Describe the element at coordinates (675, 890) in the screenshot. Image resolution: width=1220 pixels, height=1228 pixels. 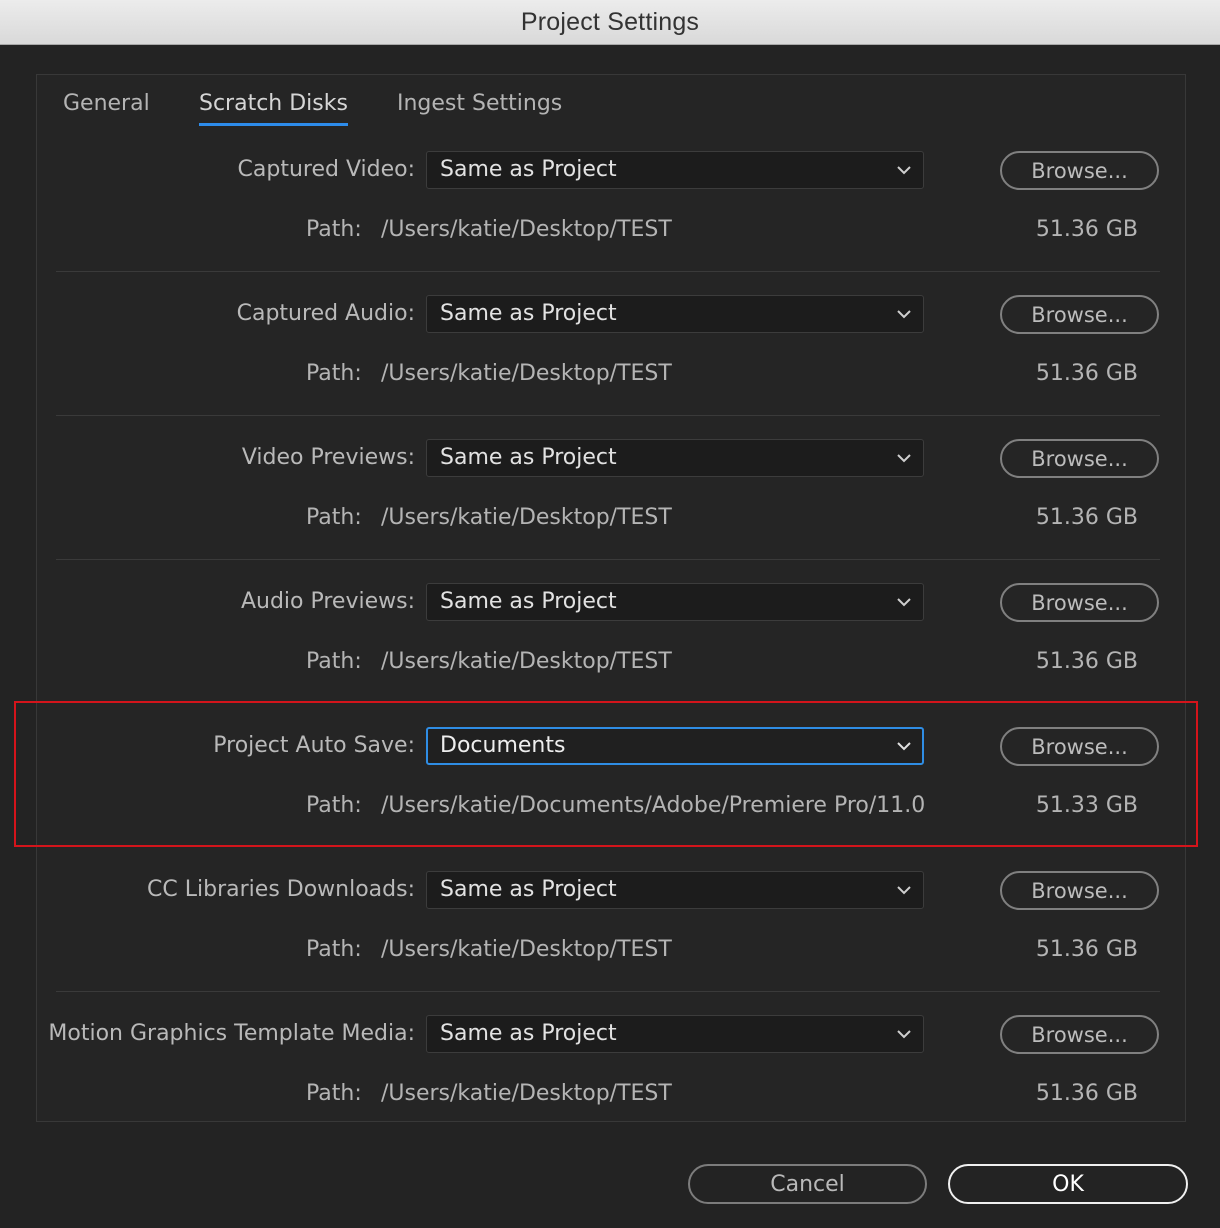
I see `cc-libraries-downloads-dropdown: Same as Project` at that location.